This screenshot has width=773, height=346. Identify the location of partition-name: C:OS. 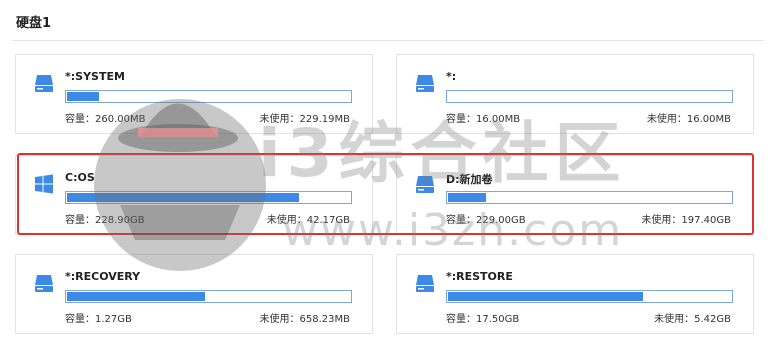
(80, 177).